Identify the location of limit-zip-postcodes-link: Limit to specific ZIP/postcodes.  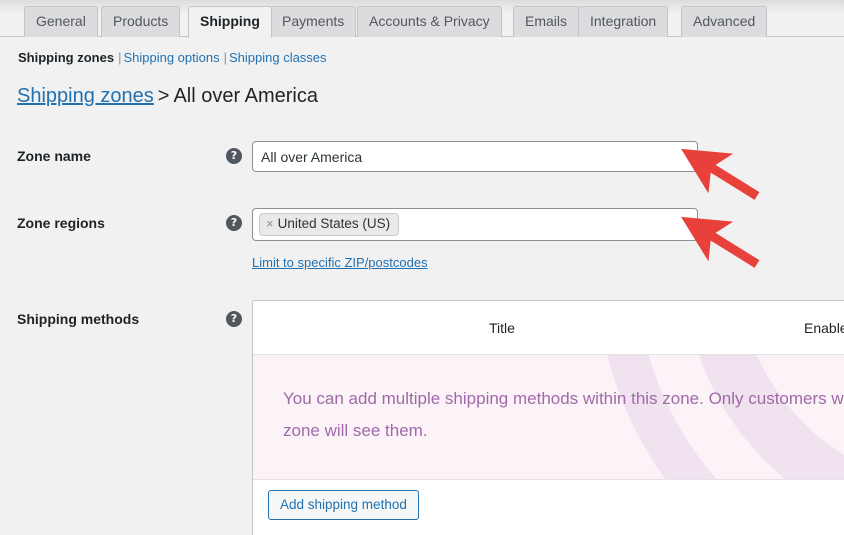
(340, 262).